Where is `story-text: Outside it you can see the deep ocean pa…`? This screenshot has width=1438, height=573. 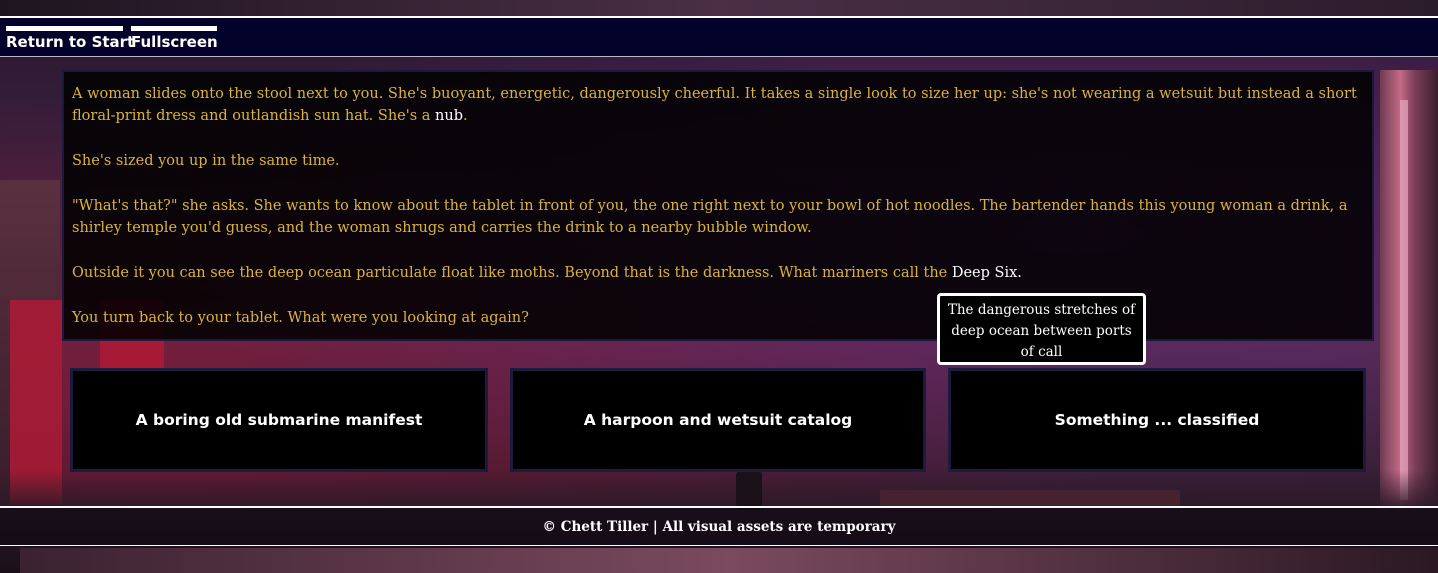 story-text: Outside it you can see the deep ocean pa… is located at coordinates (512, 273).